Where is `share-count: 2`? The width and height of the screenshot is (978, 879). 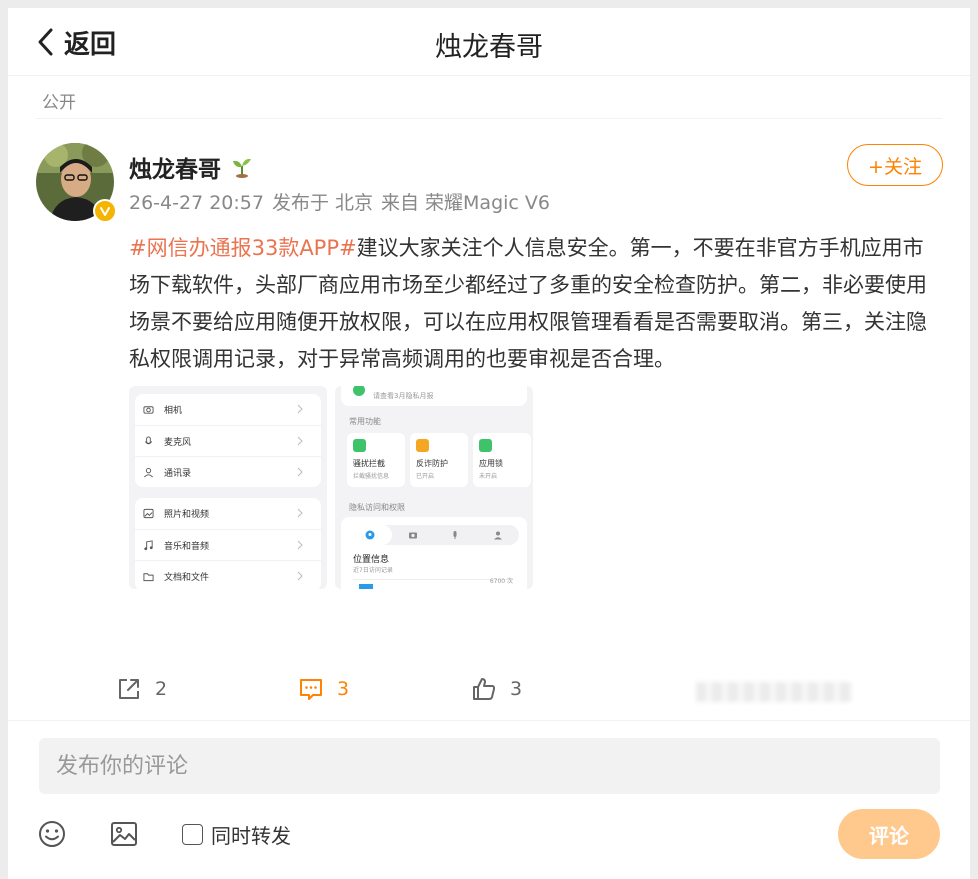
share-count: 2 is located at coordinates (161, 689).